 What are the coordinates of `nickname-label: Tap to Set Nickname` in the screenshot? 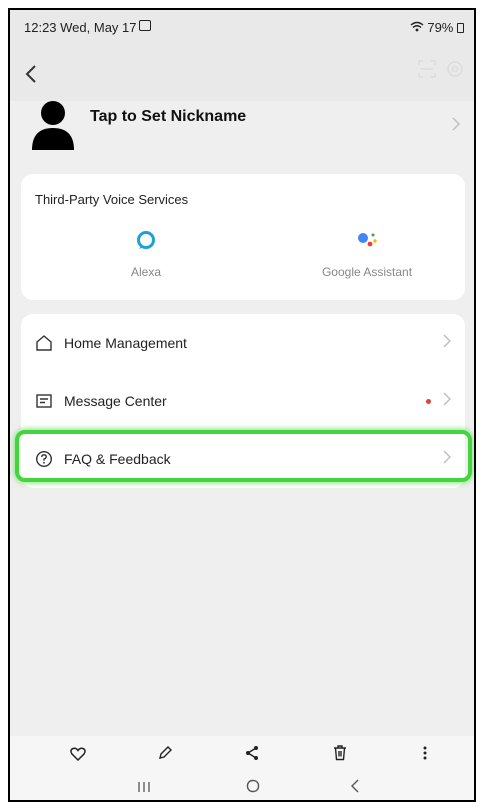 It's located at (168, 116).